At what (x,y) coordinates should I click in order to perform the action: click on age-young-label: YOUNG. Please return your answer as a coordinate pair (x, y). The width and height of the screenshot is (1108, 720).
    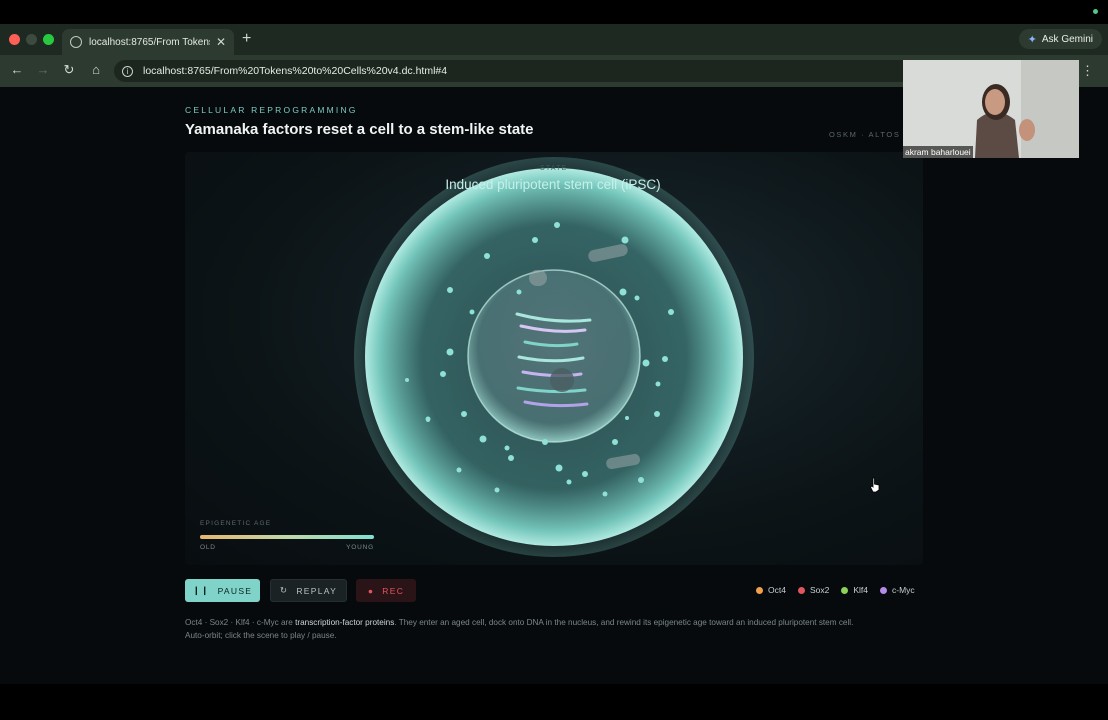
    Looking at the image, I should click on (360, 547).